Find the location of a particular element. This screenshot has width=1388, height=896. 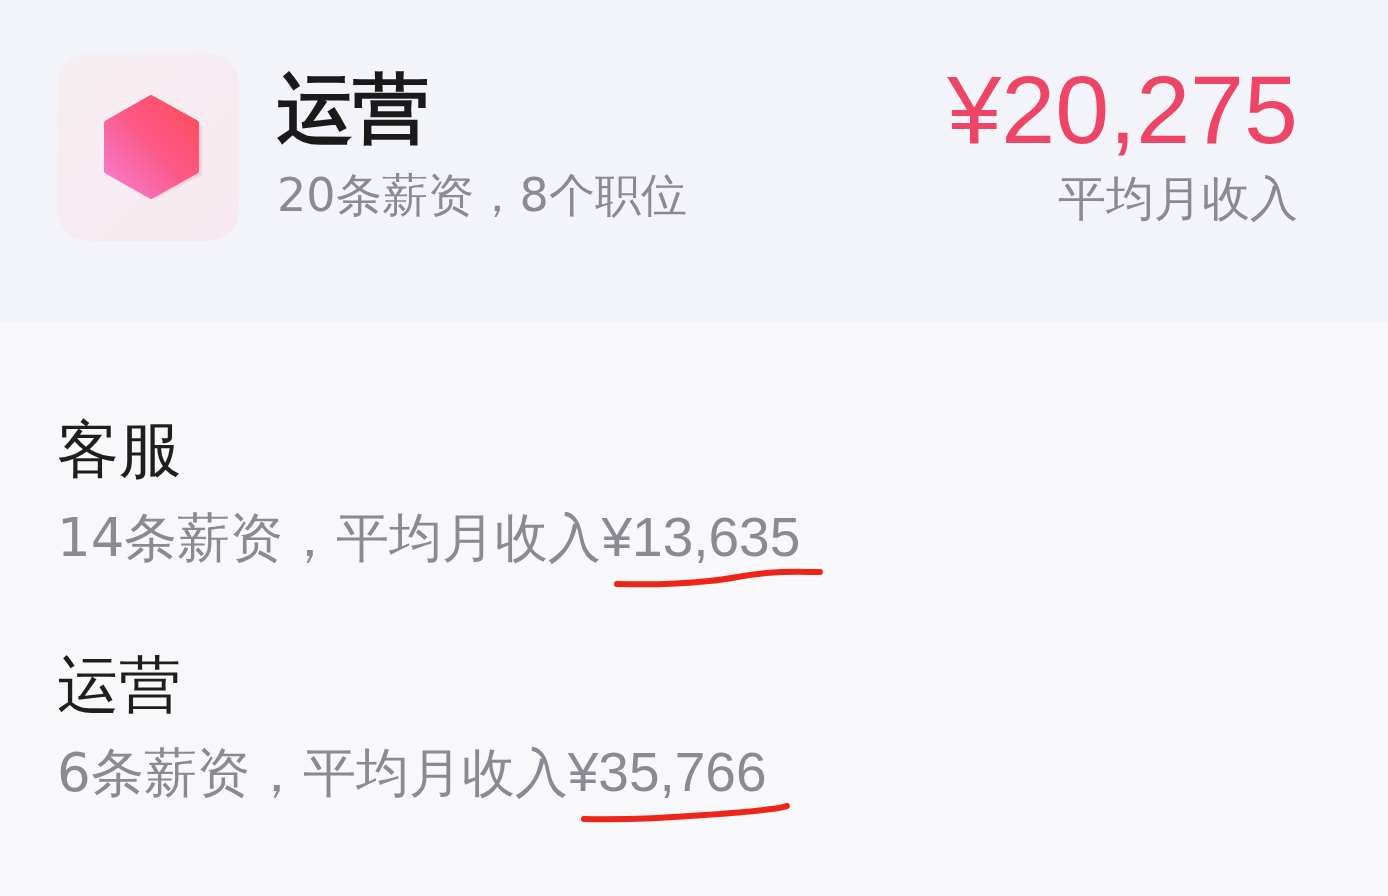

job-title: 运营 is located at coordinates (119, 685).